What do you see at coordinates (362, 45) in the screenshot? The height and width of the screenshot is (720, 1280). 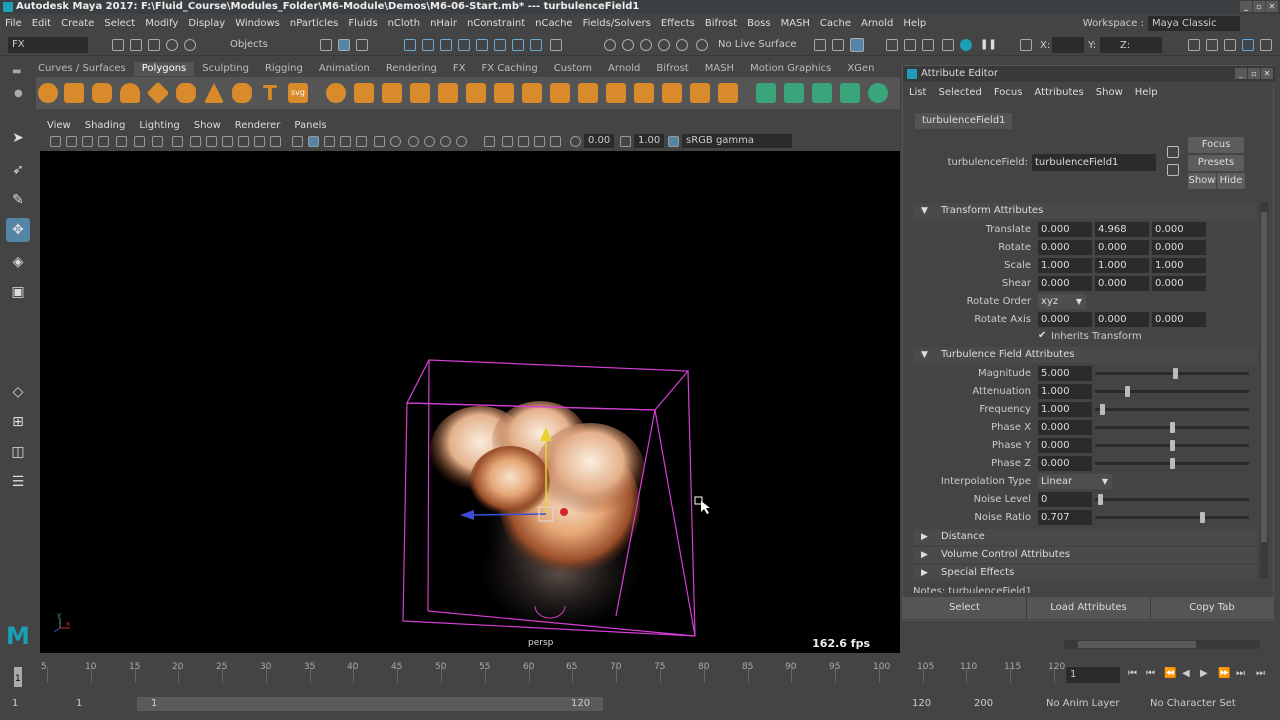 I see `select-component-icon` at bounding box center [362, 45].